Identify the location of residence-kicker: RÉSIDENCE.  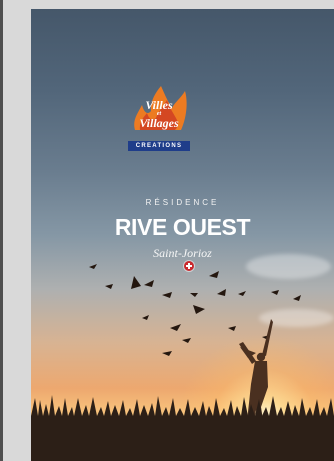
(182, 202).